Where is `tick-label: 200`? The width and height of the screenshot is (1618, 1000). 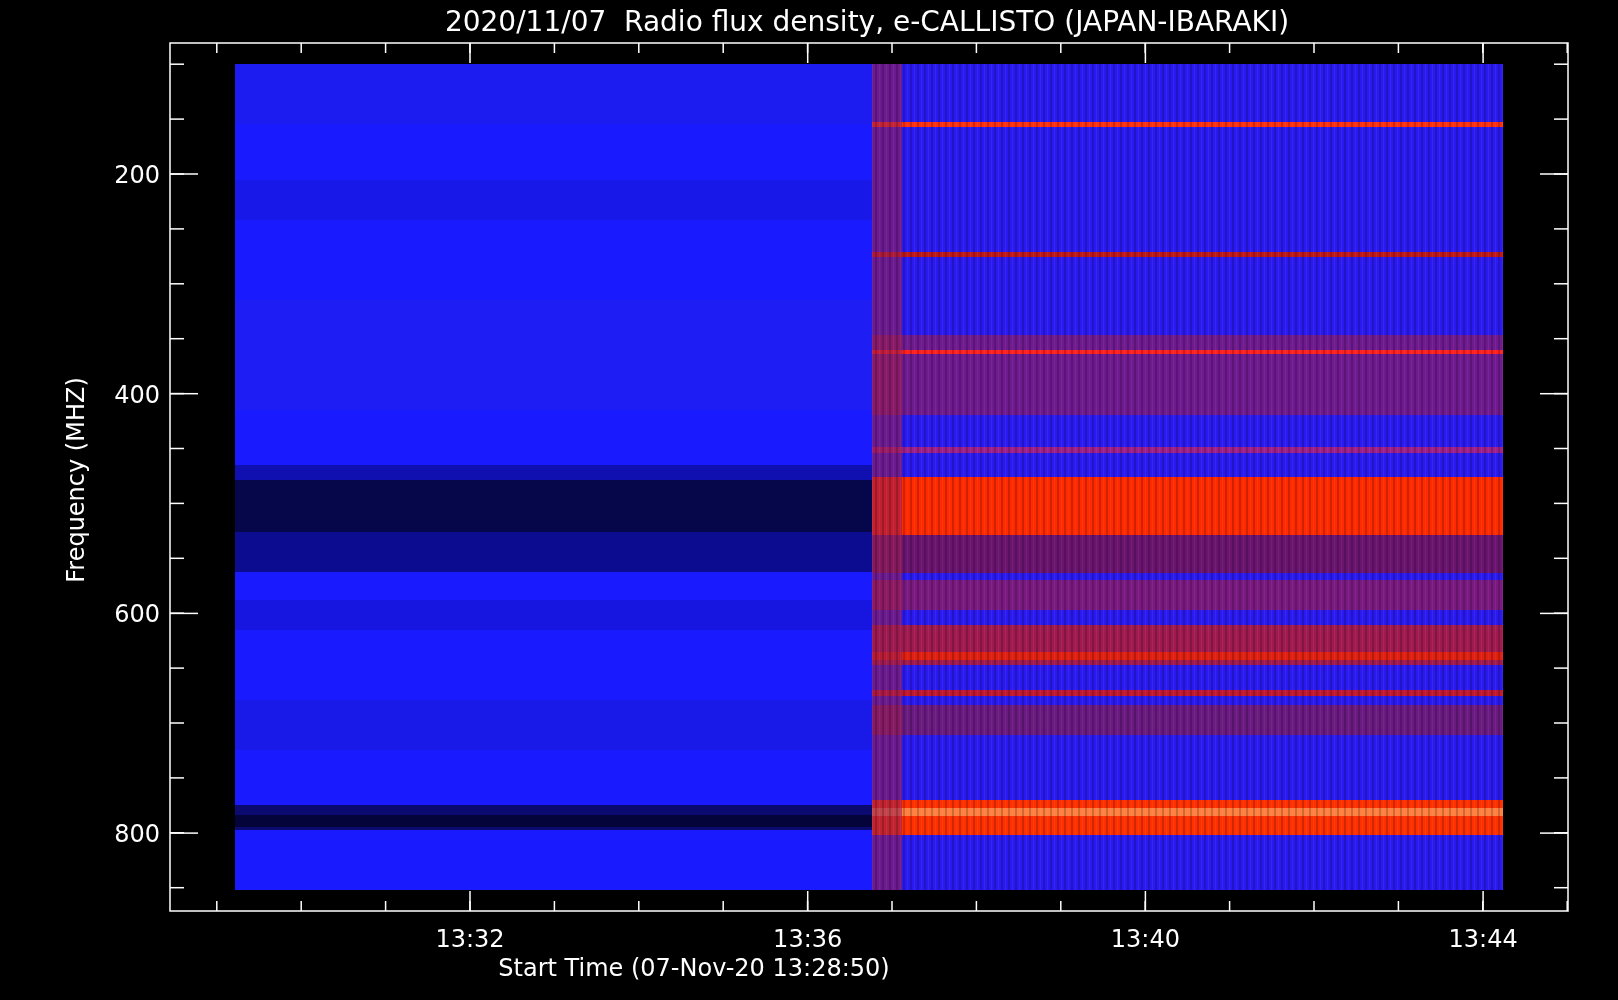
tick-label: 200 is located at coordinates (137, 175).